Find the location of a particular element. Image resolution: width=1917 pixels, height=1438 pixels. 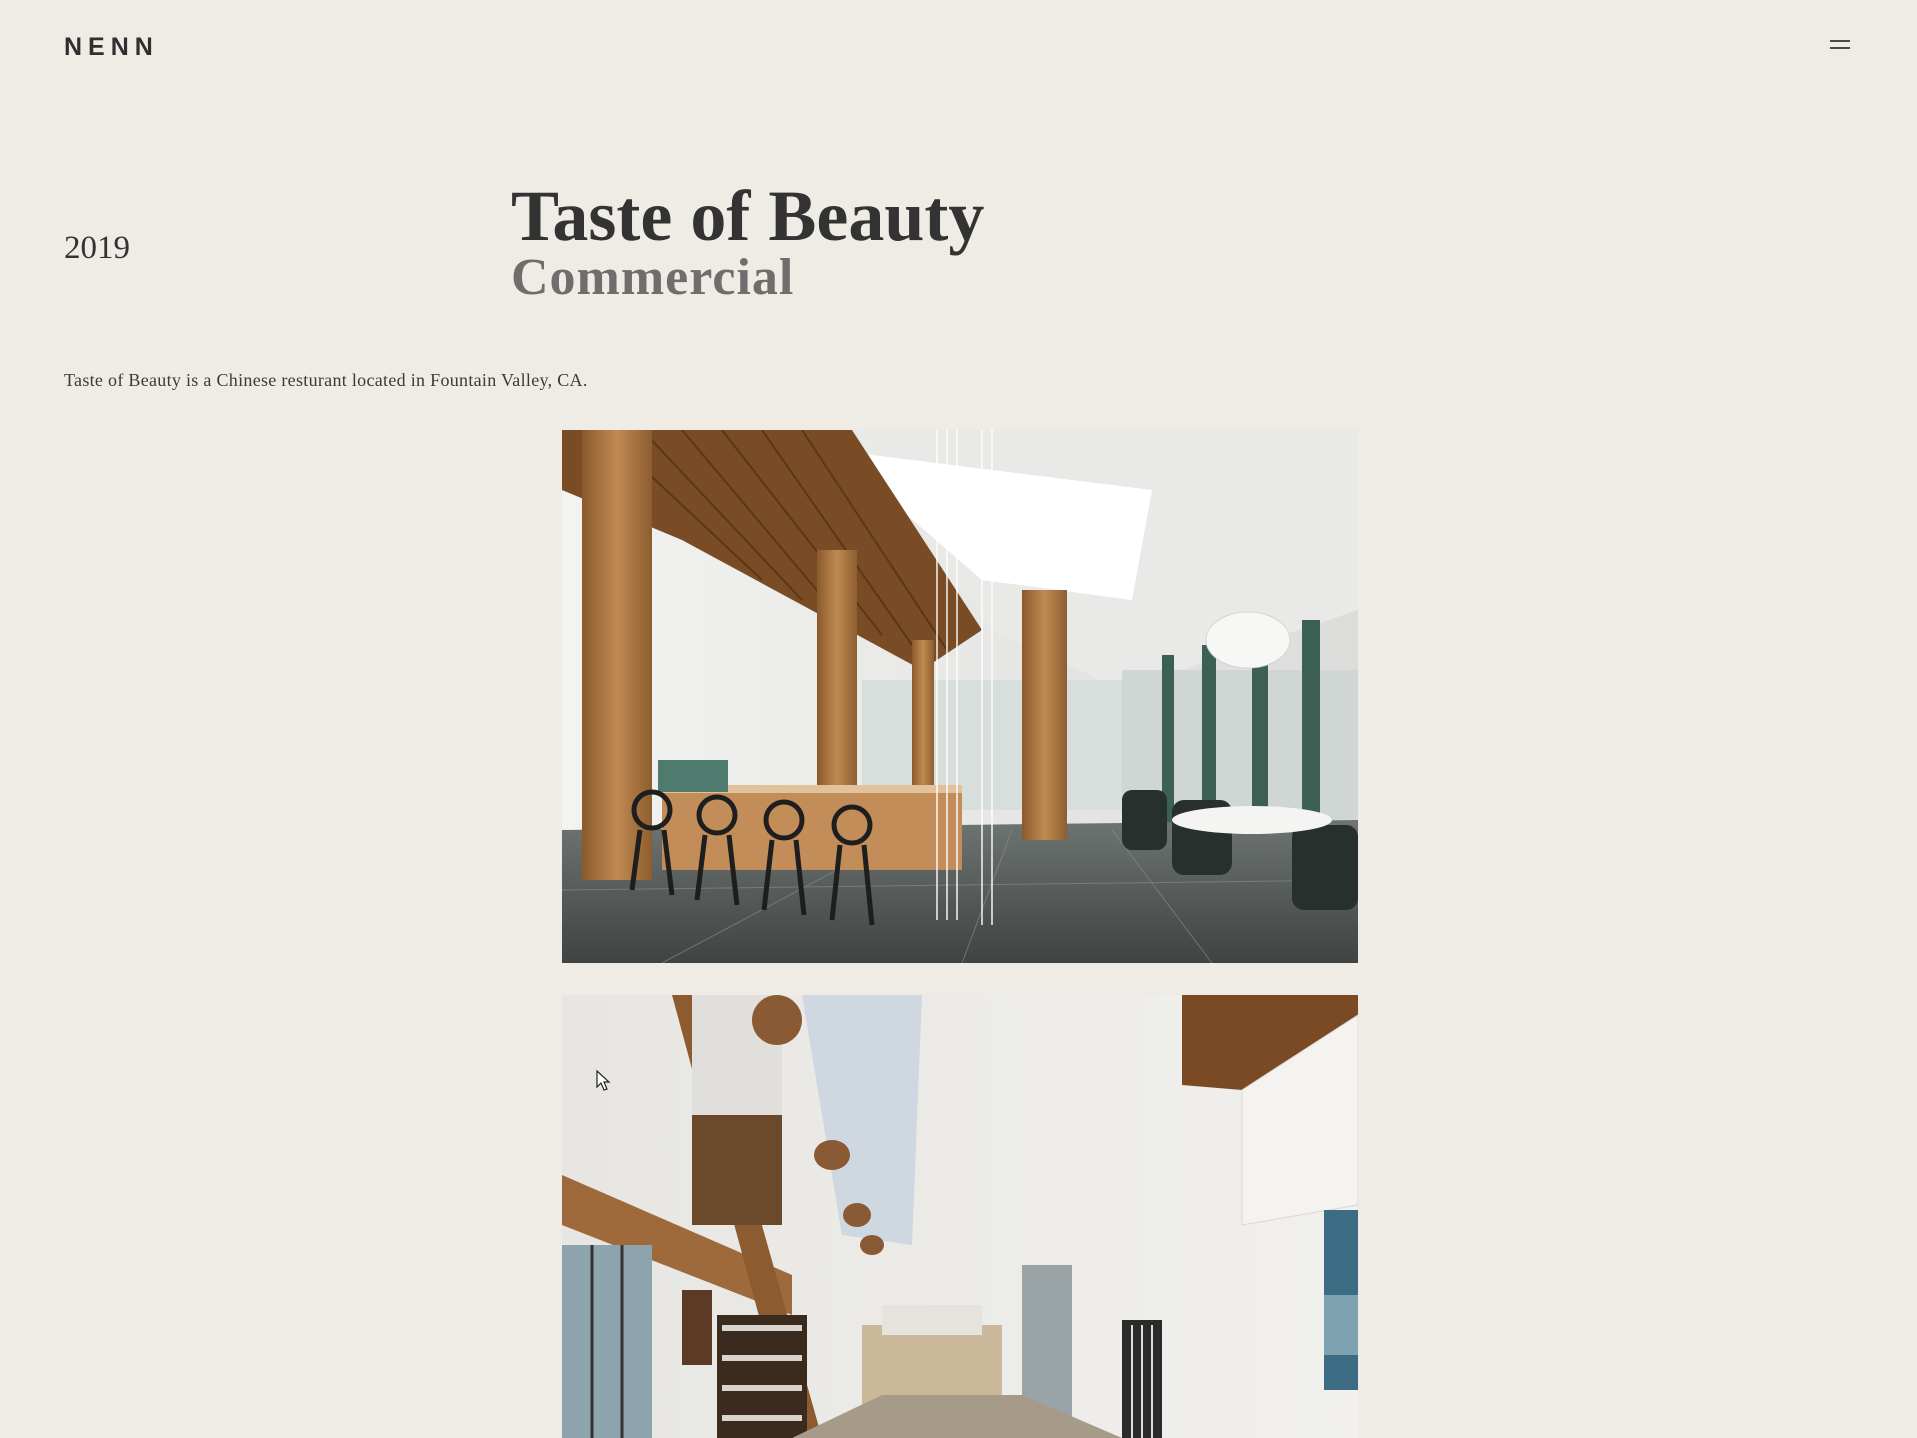

mouse-pointer-icon is located at coordinates (604, 1083).